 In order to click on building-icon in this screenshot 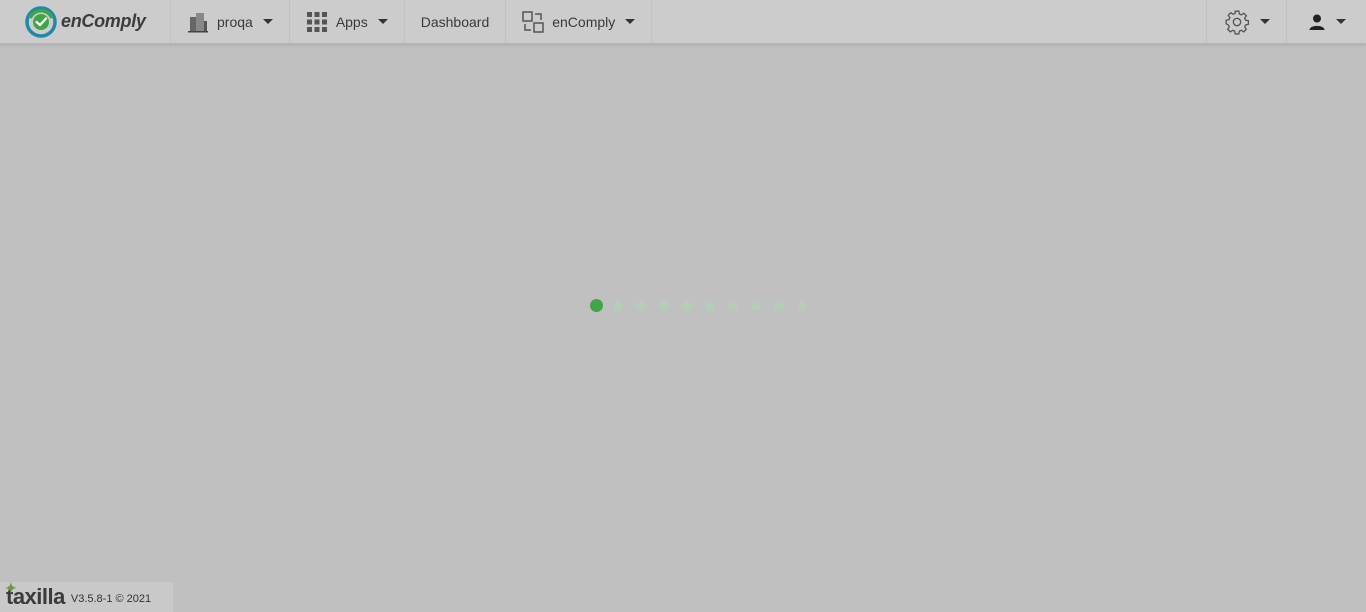, I will do `click(198, 22)`.